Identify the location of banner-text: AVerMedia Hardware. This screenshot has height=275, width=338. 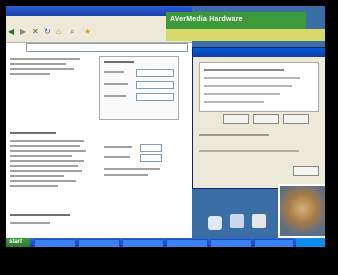
(206, 19).